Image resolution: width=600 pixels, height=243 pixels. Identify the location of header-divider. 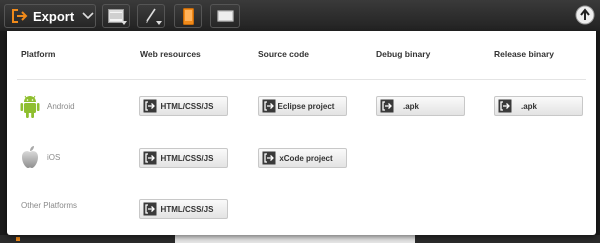
(301, 79).